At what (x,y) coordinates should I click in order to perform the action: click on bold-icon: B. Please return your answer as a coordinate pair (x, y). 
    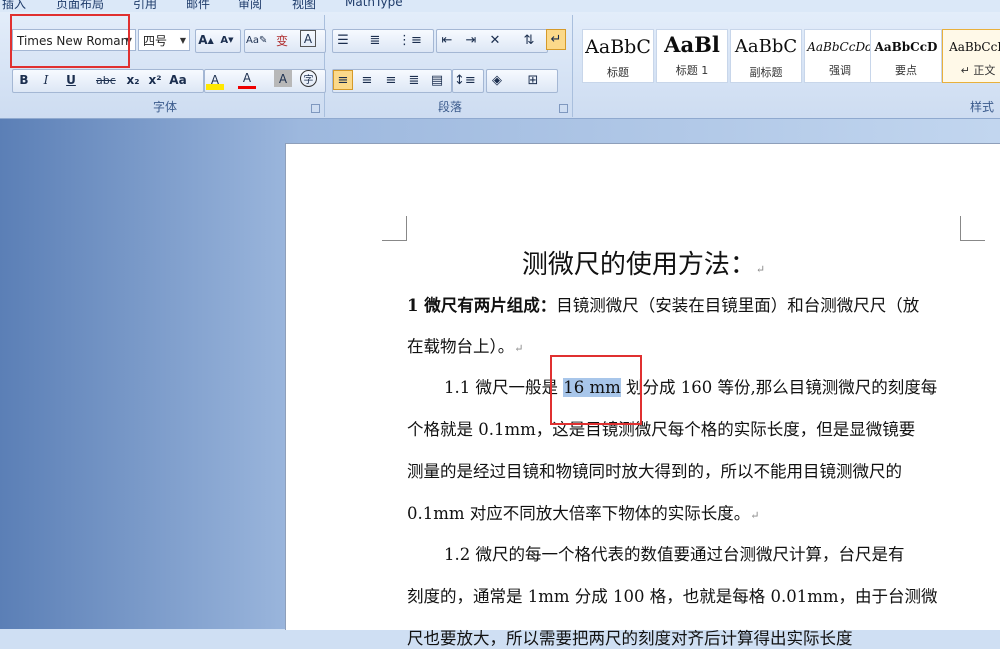
    Looking at the image, I should click on (24, 80).